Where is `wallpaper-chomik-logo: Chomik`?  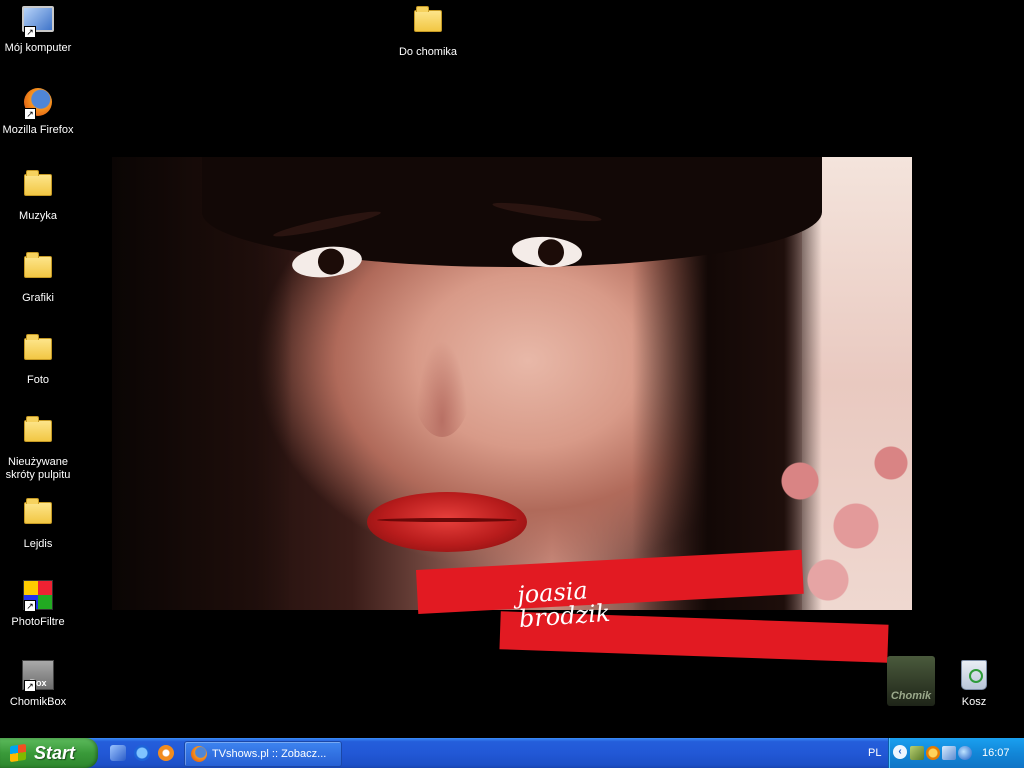
wallpaper-chomik-logo: Chomik is located at coordinates (911, 681).